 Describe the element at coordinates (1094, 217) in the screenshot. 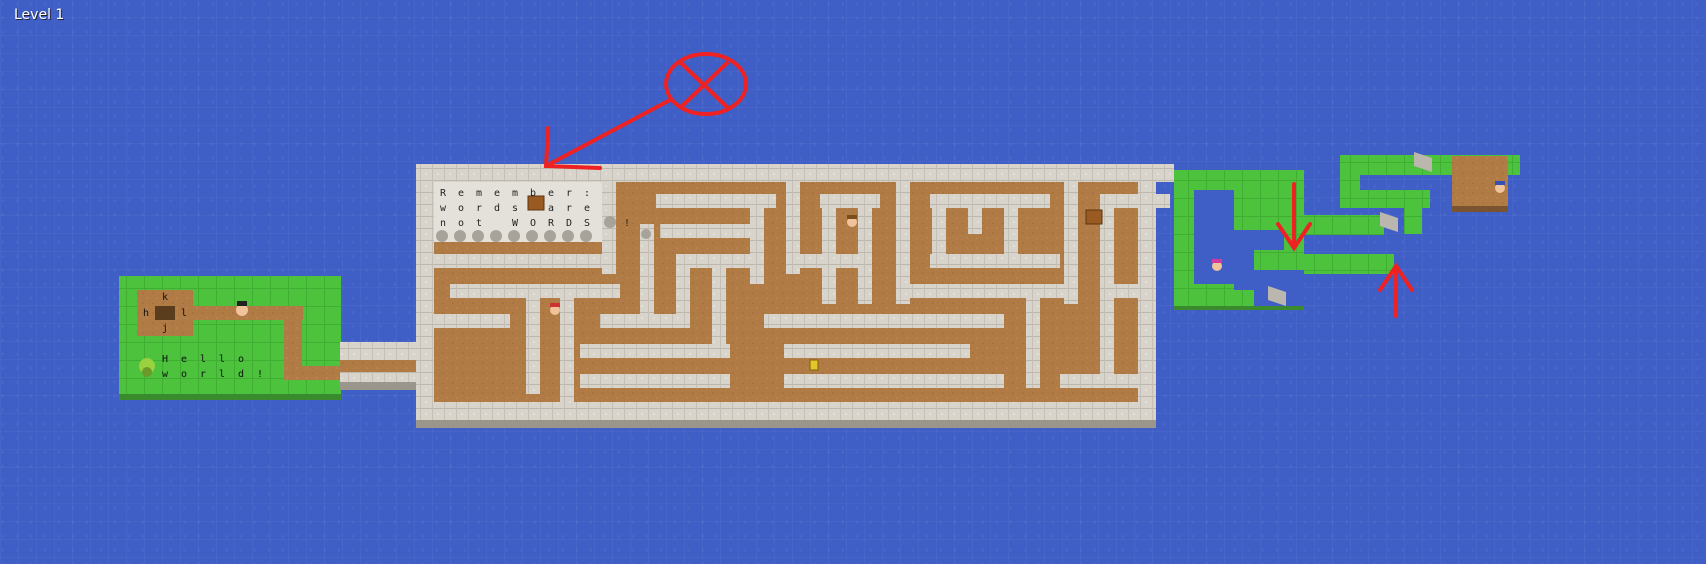

I see `treasure-chest-icon` at that location.